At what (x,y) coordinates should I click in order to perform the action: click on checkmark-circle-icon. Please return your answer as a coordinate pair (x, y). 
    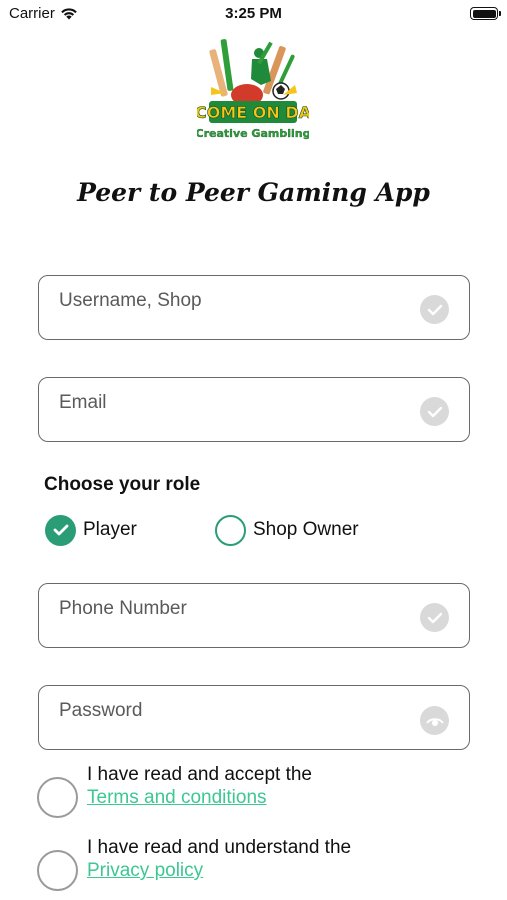
    Looking at the image, I should click on (60, 530).